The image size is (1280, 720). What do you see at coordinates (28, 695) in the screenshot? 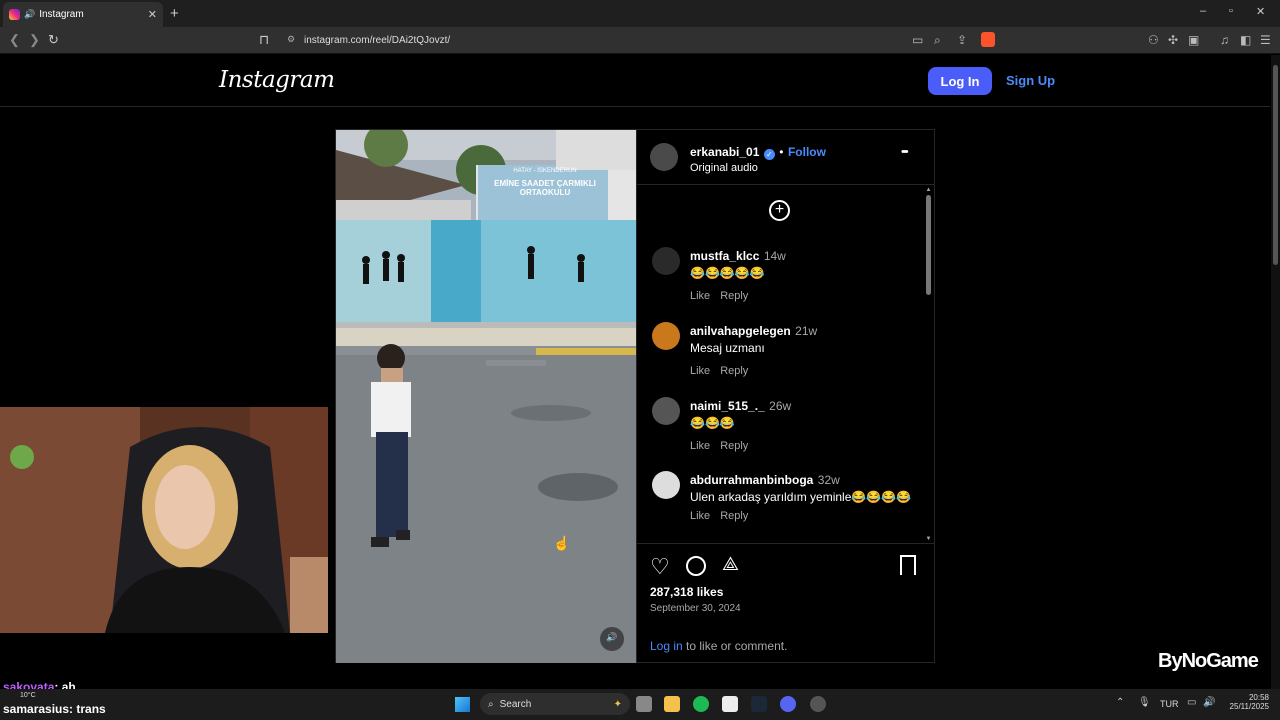
I see `weather-widget: 10°C` at bounding box center [28, 695].